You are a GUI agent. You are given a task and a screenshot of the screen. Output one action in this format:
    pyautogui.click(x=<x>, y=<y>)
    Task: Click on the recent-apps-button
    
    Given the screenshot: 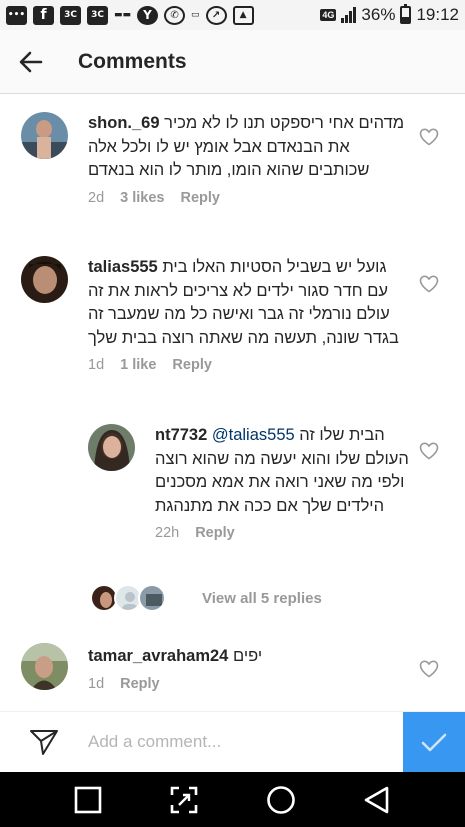 What is the action you would take?
    pyautogui.click(x=88, y=800)
    